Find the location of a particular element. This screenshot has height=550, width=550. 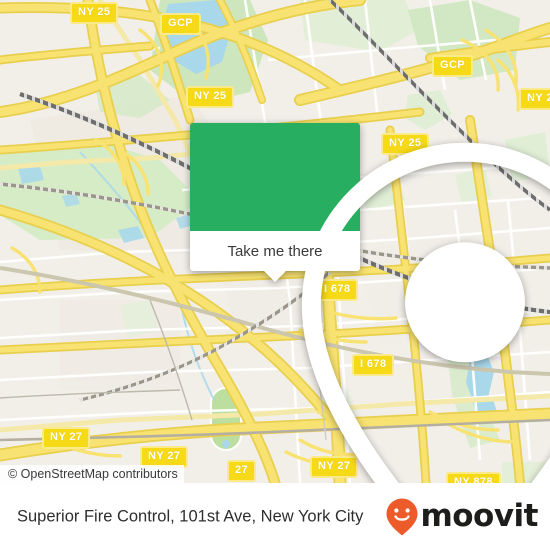

road-shield: NY 27 is located at coordinates (66, 438).